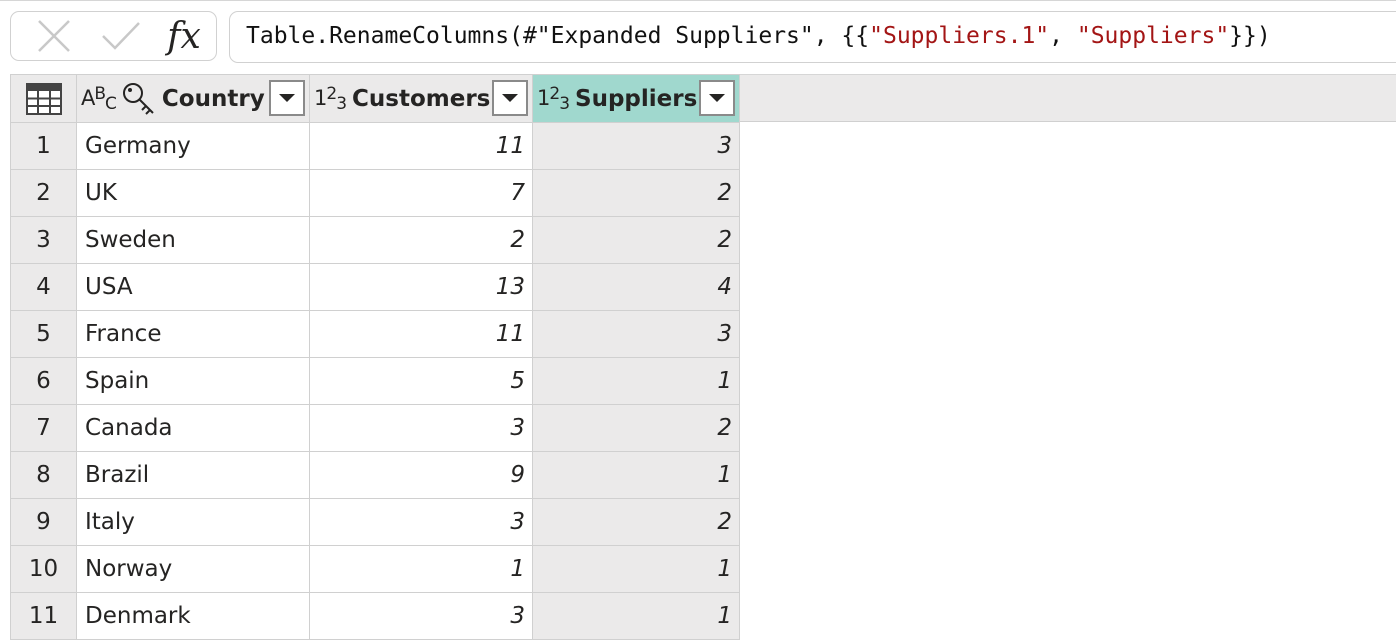 This screenshot has height=640, width=1396. I want to click on cancel-button, so click(54, 36).